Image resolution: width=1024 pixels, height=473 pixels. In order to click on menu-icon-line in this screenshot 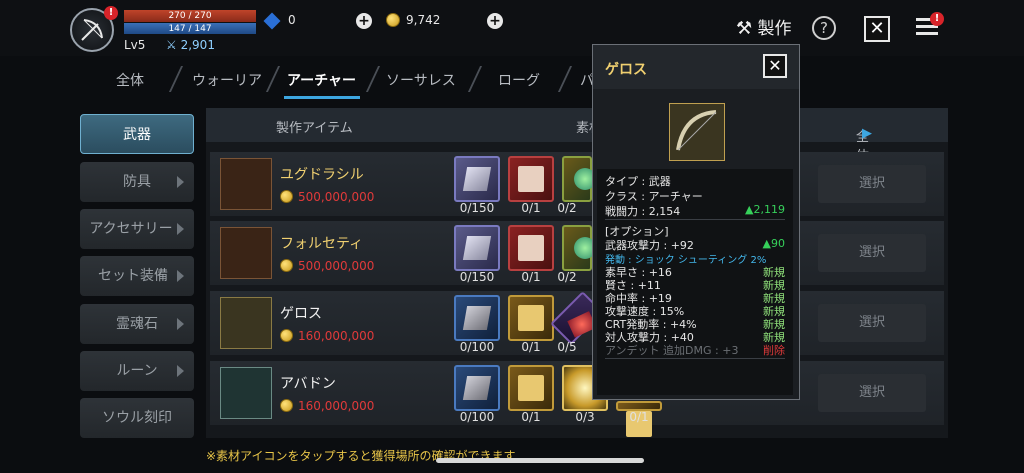, I will do `click(927, 33)`.